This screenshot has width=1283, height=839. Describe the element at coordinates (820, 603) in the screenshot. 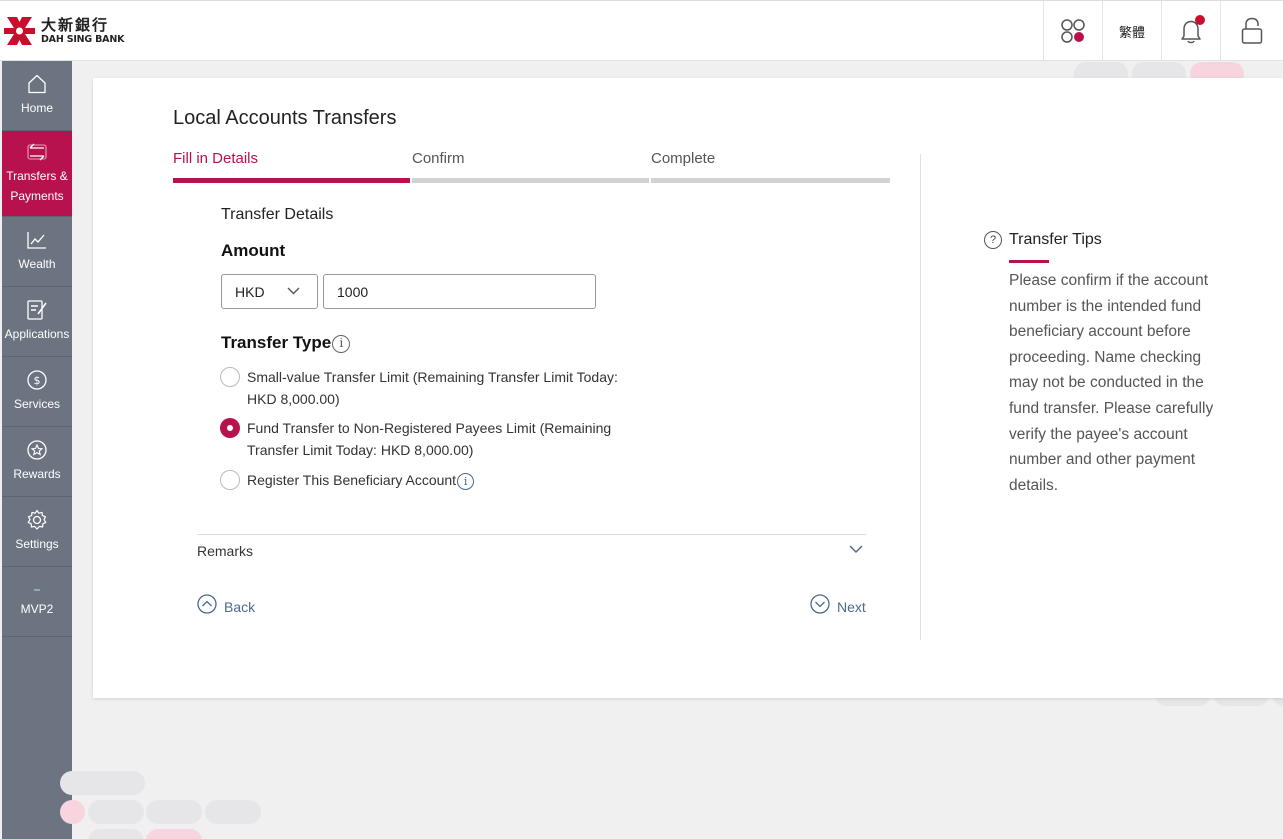

I see `chevron-down-circle-icon` at that location.